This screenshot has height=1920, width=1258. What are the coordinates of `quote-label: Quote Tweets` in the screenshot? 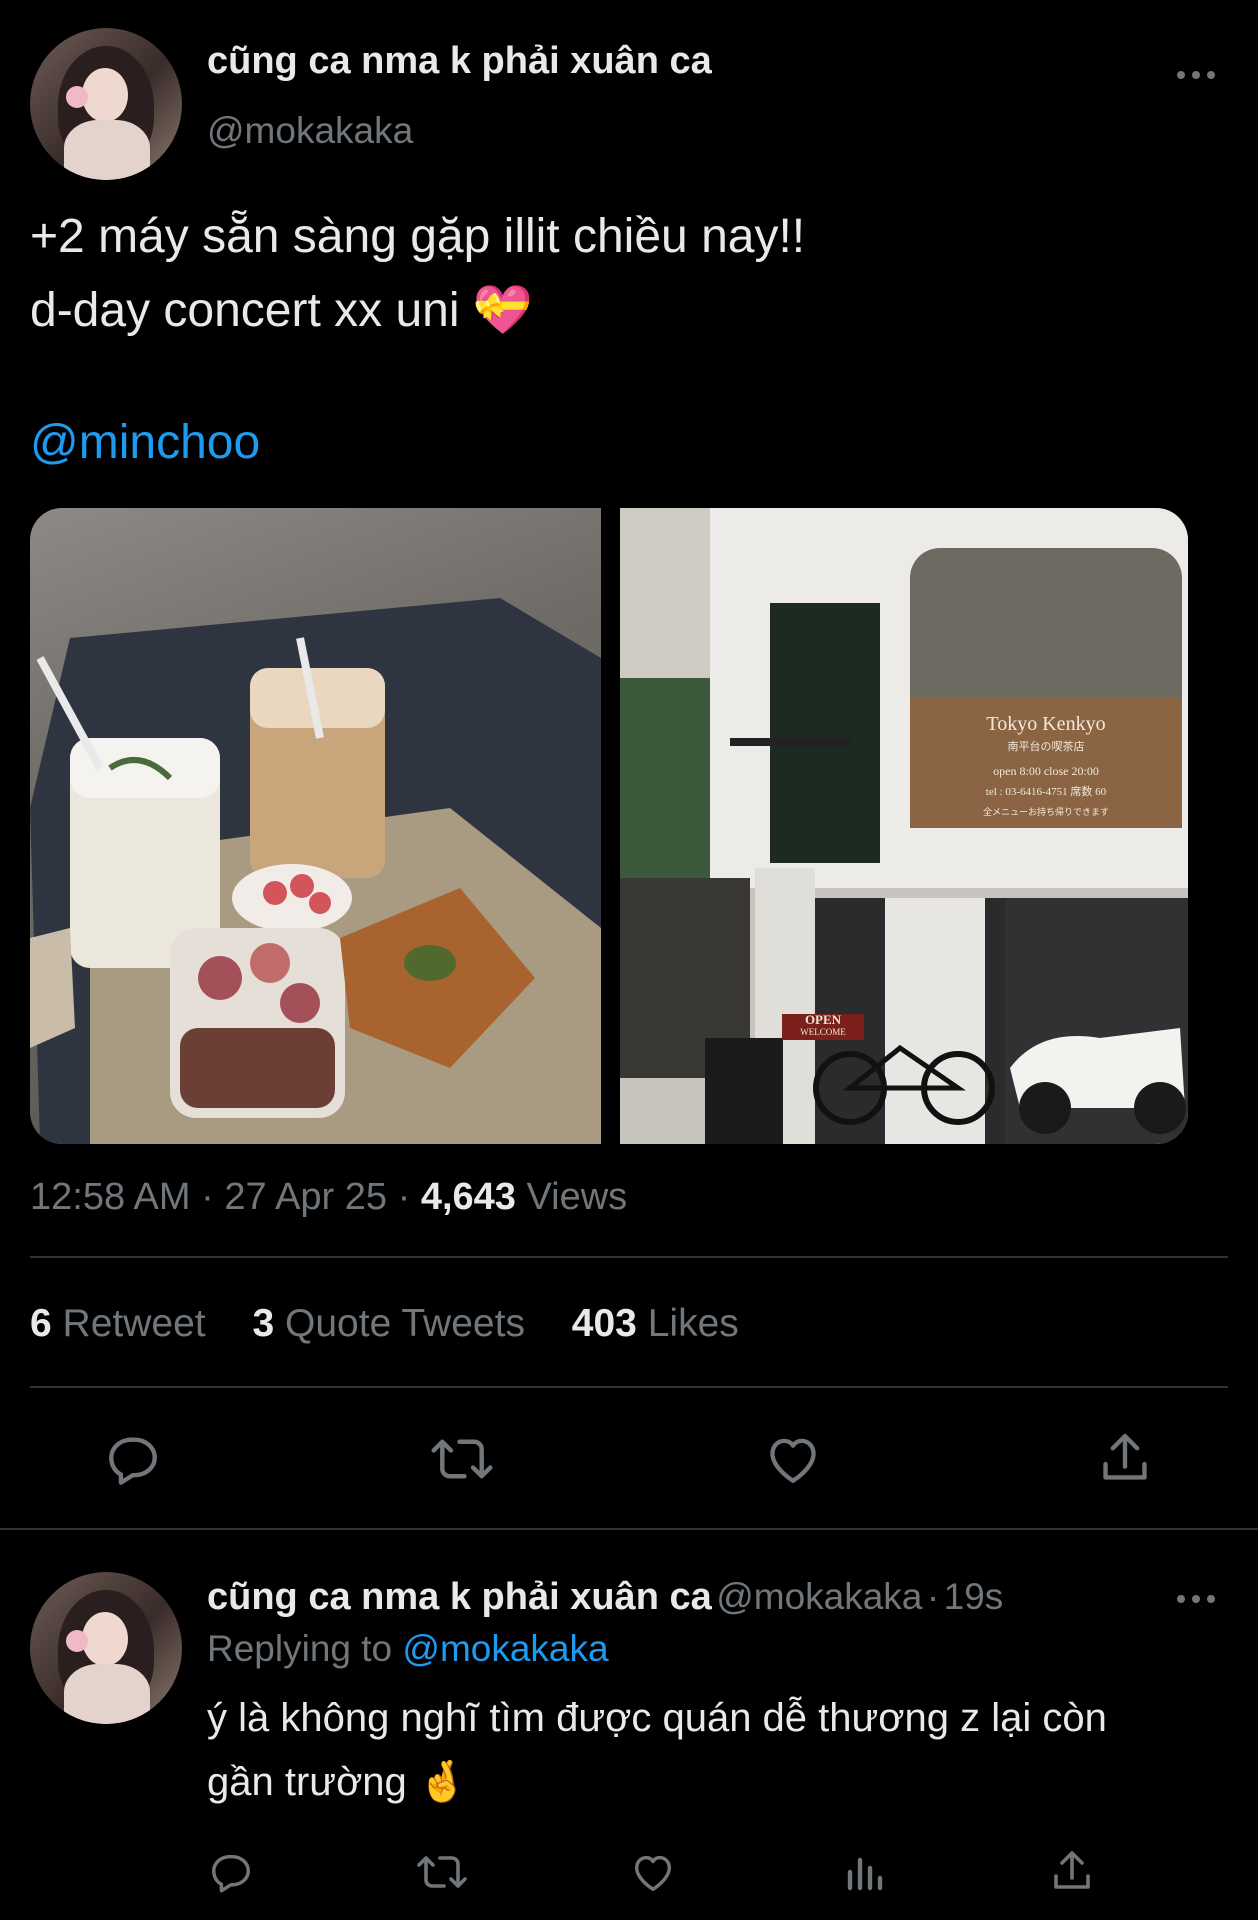 It's located at (405, 1323).